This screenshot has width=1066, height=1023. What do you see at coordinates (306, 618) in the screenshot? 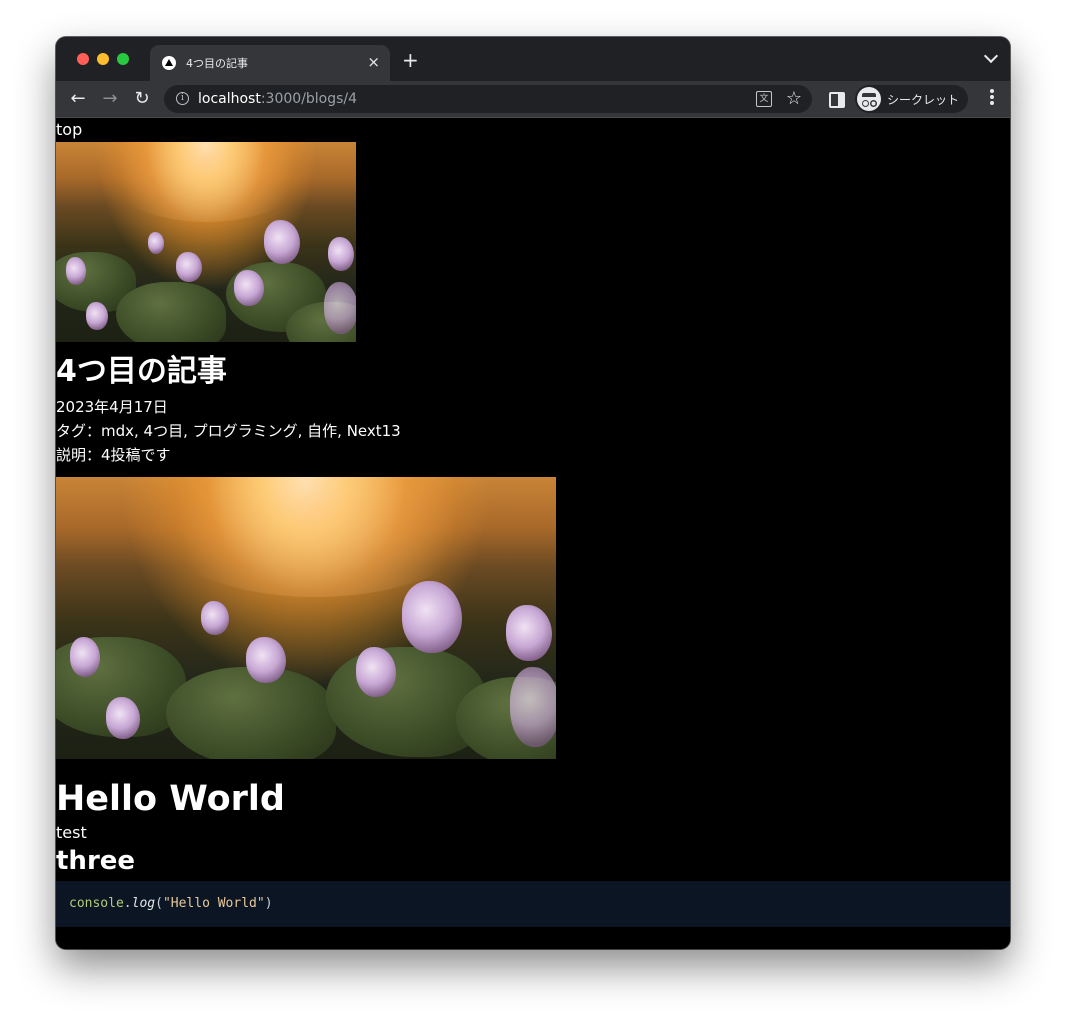
I see `article-hero-image` at bounding box center [306, 618].